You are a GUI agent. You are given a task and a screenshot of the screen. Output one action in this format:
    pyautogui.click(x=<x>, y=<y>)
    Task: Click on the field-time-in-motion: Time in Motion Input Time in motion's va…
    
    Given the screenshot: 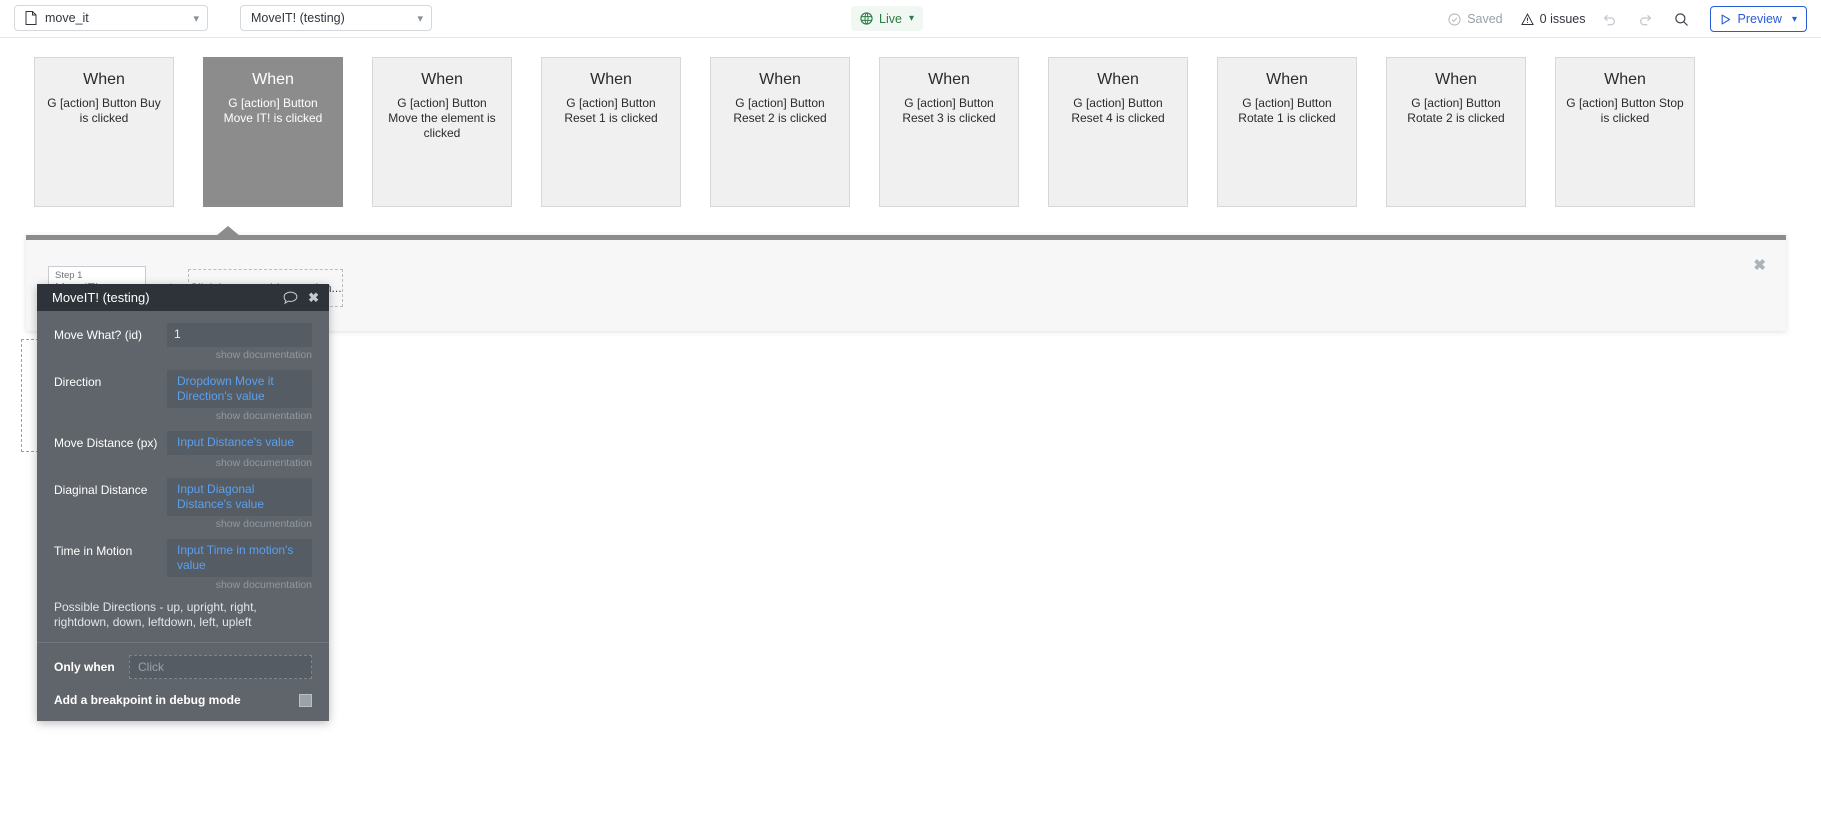 What is the action you would take?
    pyautogui.click(x=183, y=558)
    